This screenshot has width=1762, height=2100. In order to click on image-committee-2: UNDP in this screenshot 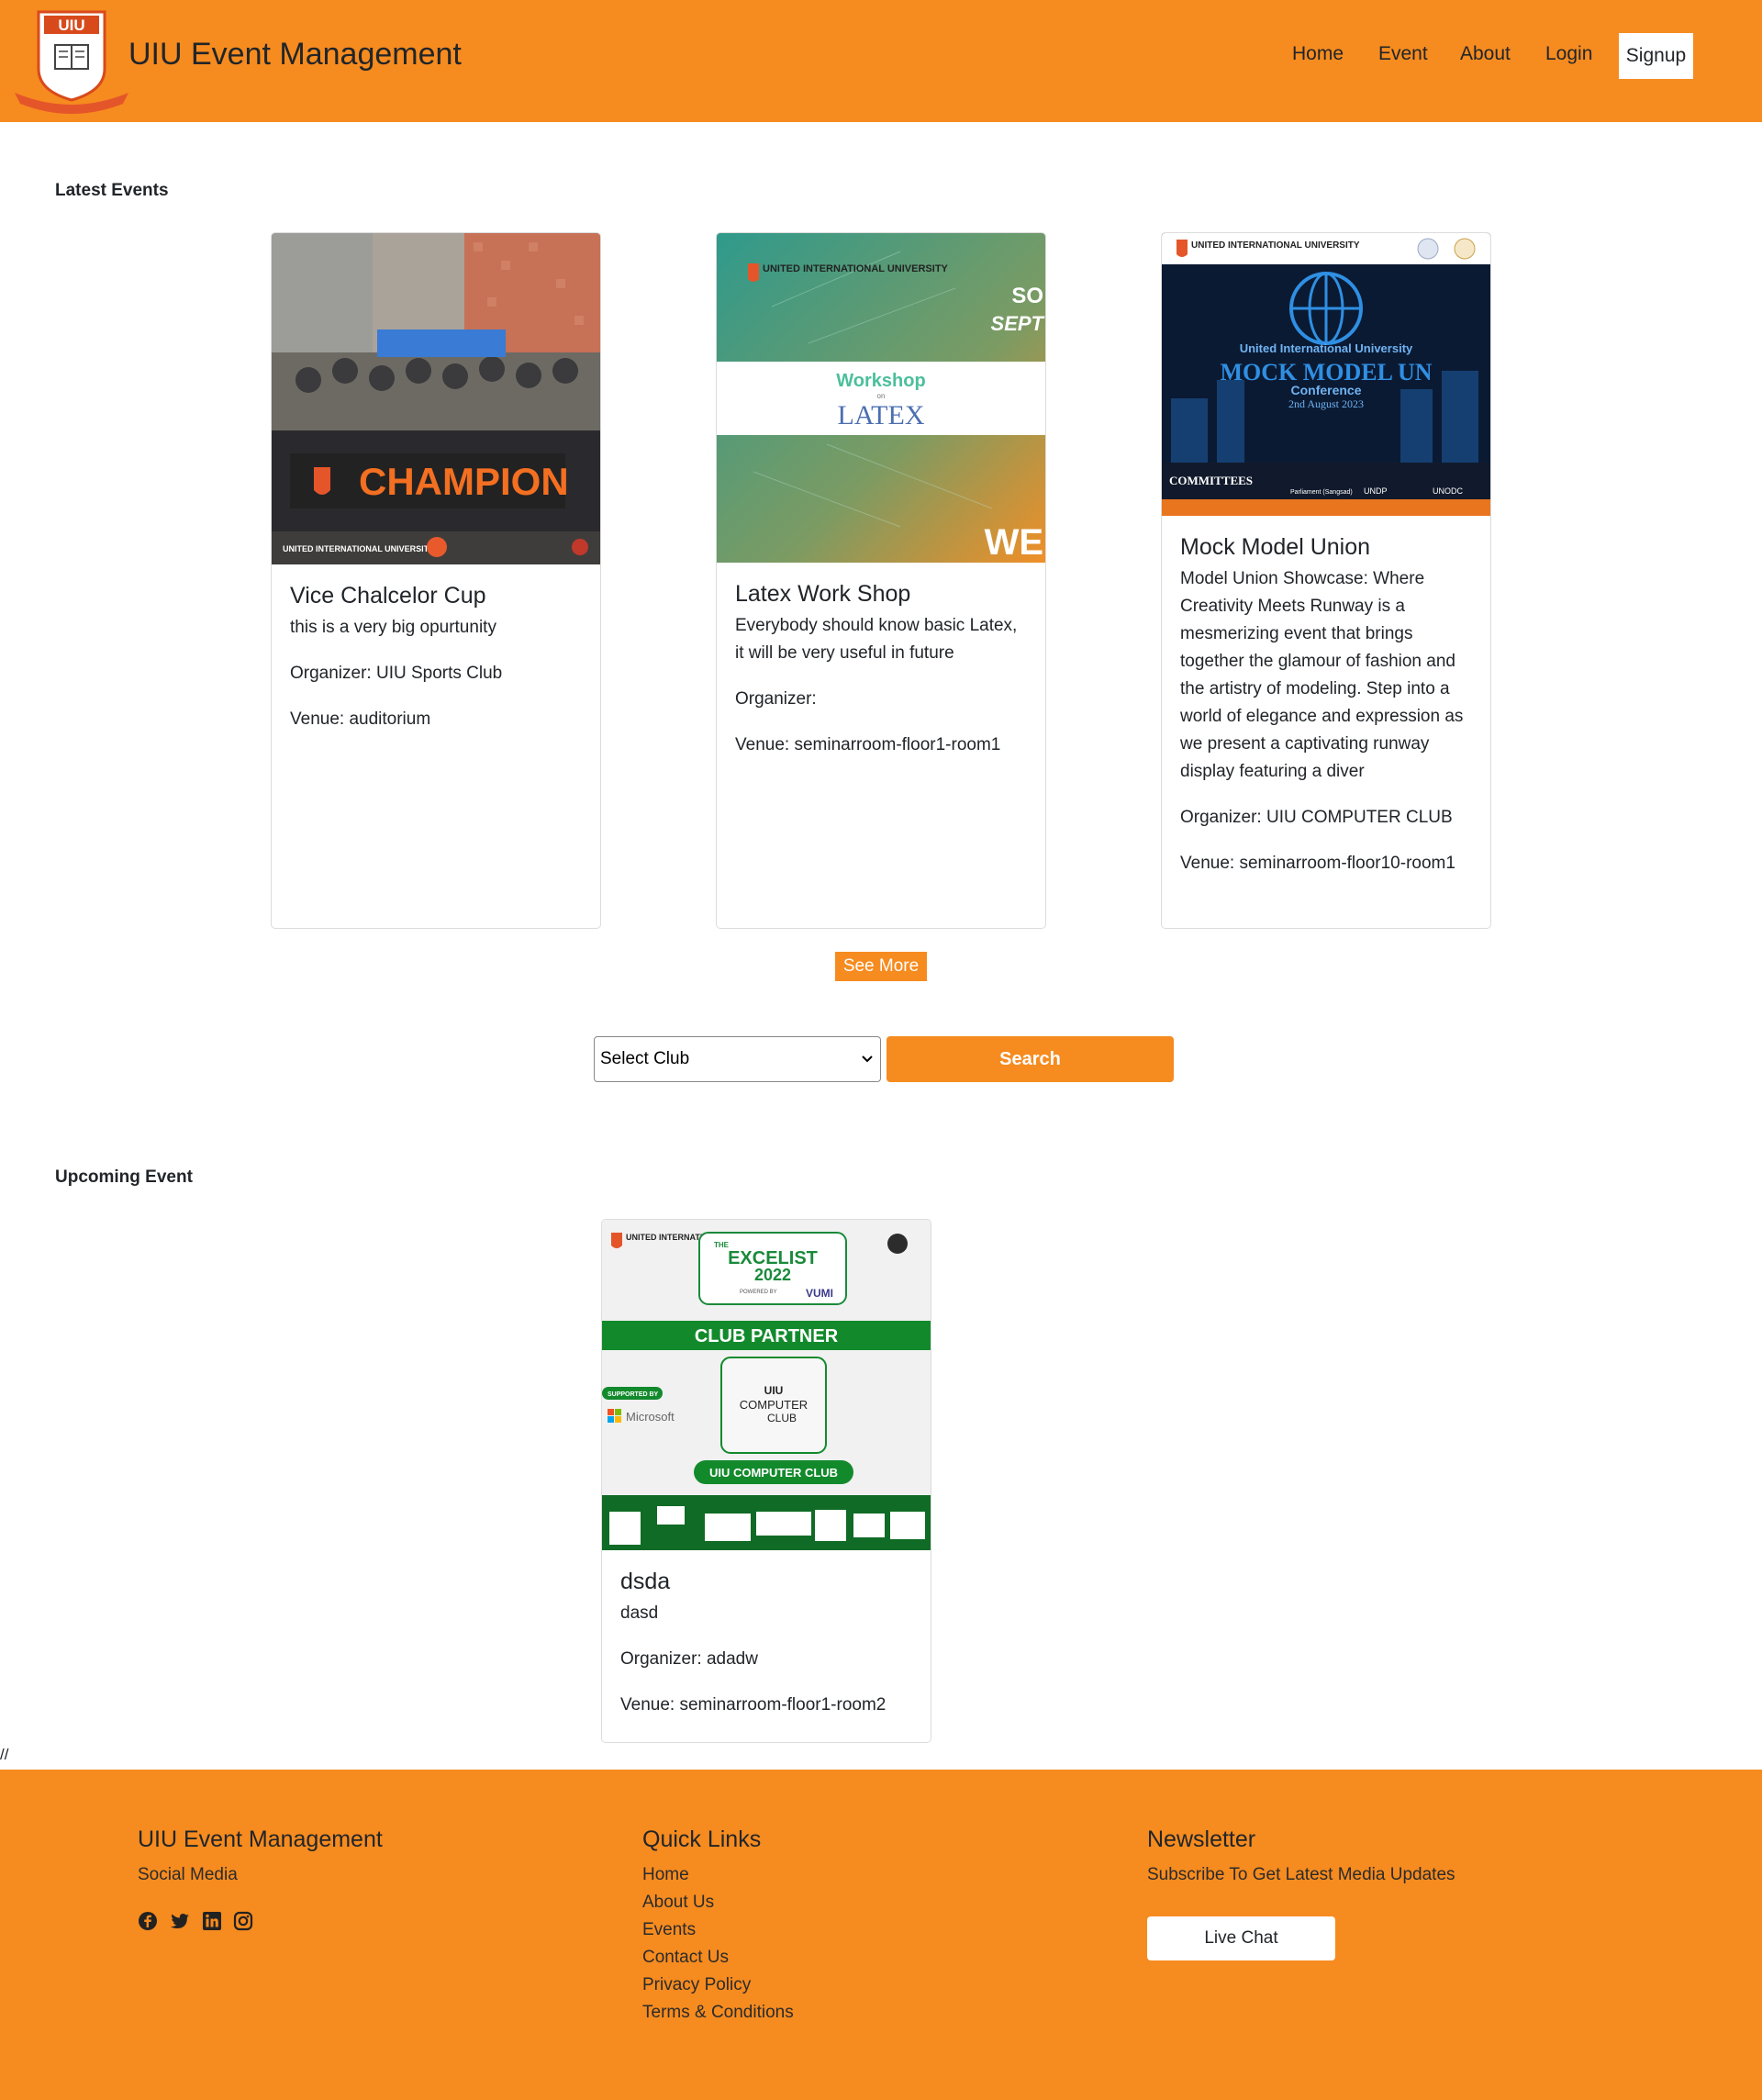, I will do `click(1376, 491)`.